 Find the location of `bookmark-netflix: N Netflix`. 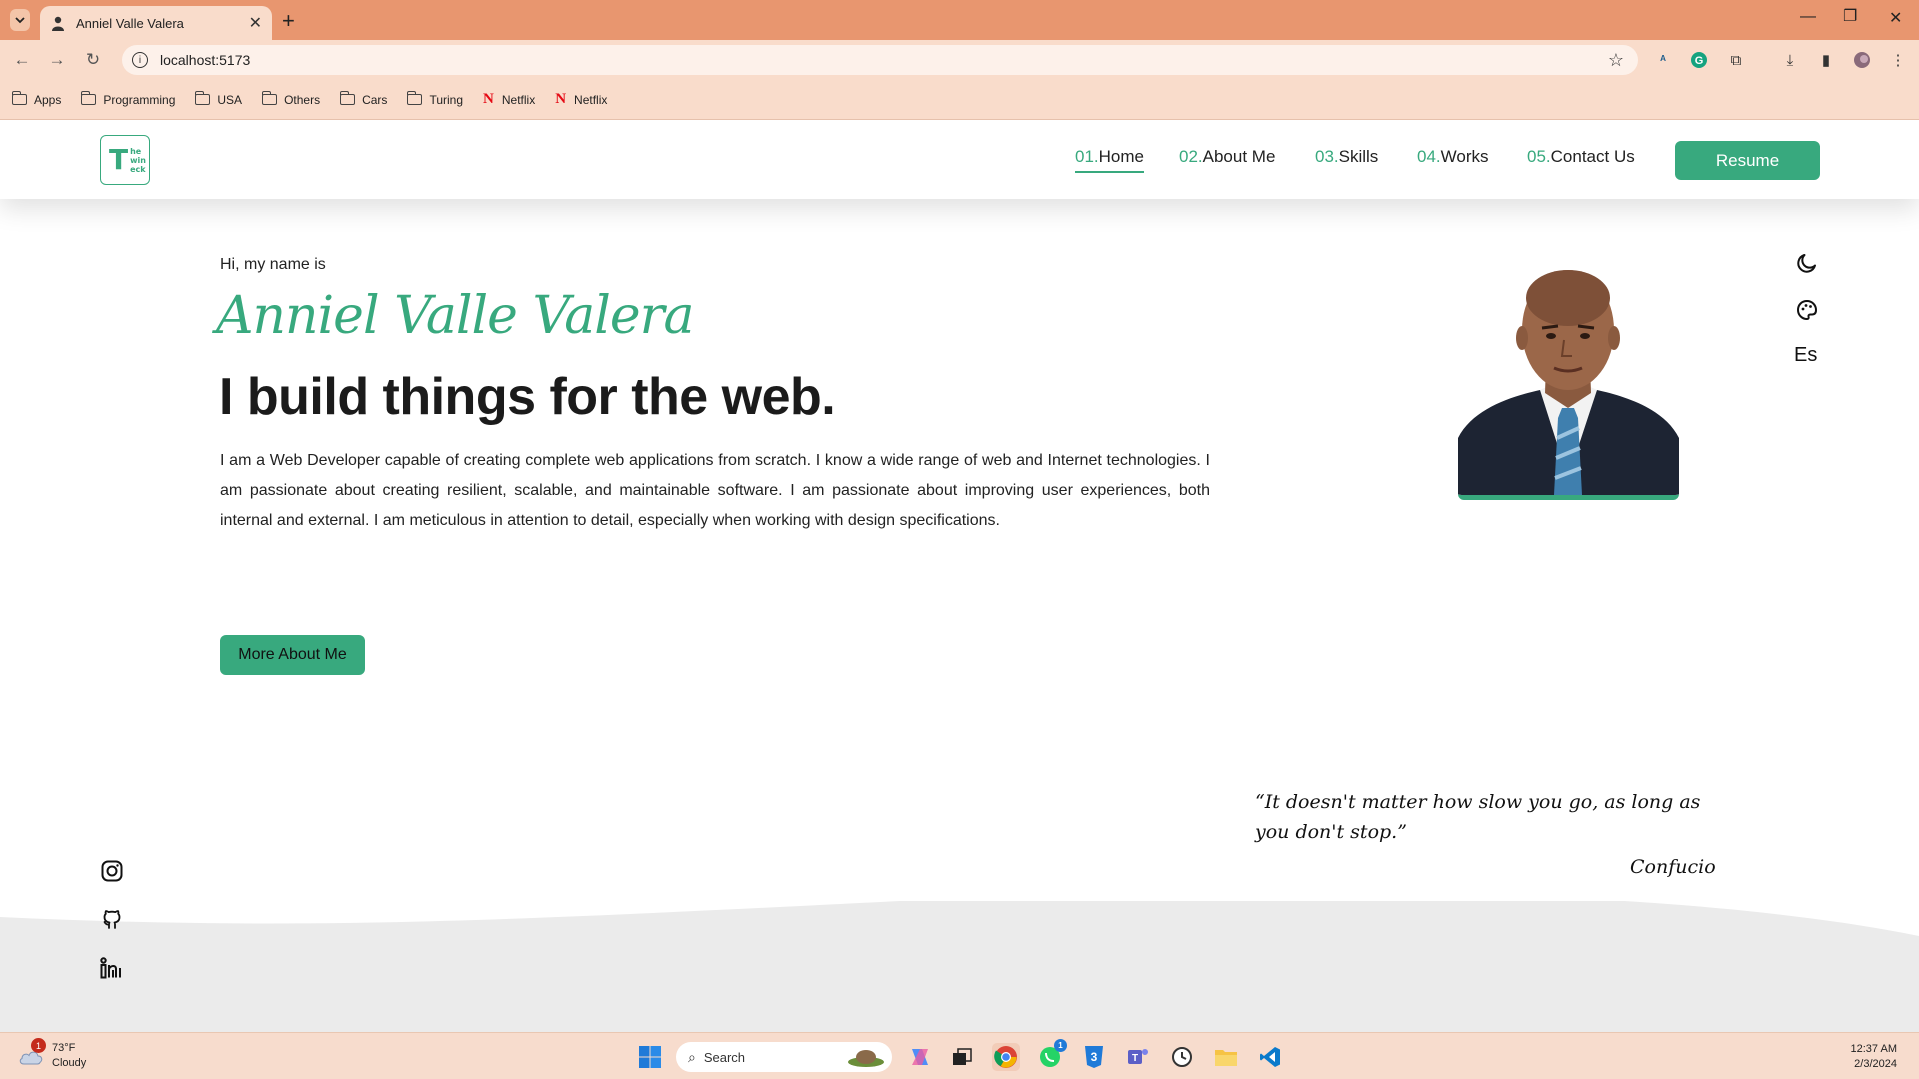

bookmark-netflix: N Netflix is located at coordinates (509, 99).